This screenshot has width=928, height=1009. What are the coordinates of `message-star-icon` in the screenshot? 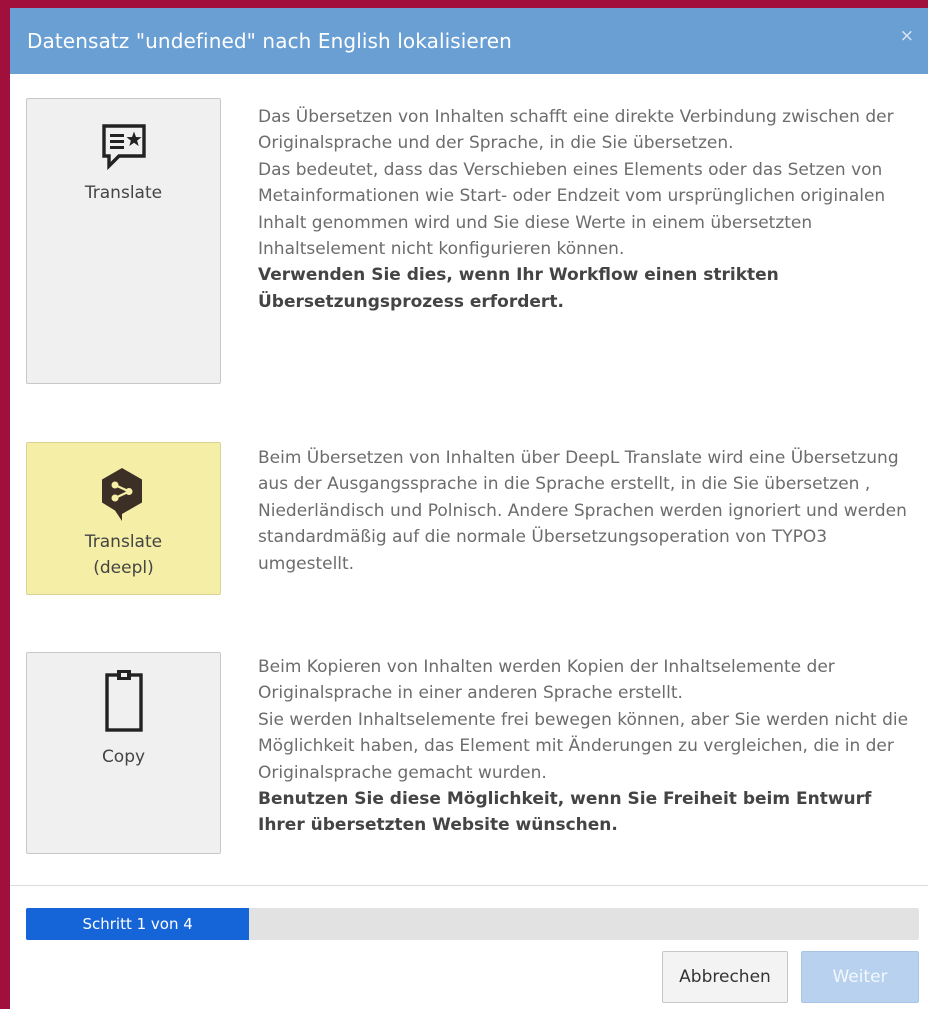 It's located at (124, 146).